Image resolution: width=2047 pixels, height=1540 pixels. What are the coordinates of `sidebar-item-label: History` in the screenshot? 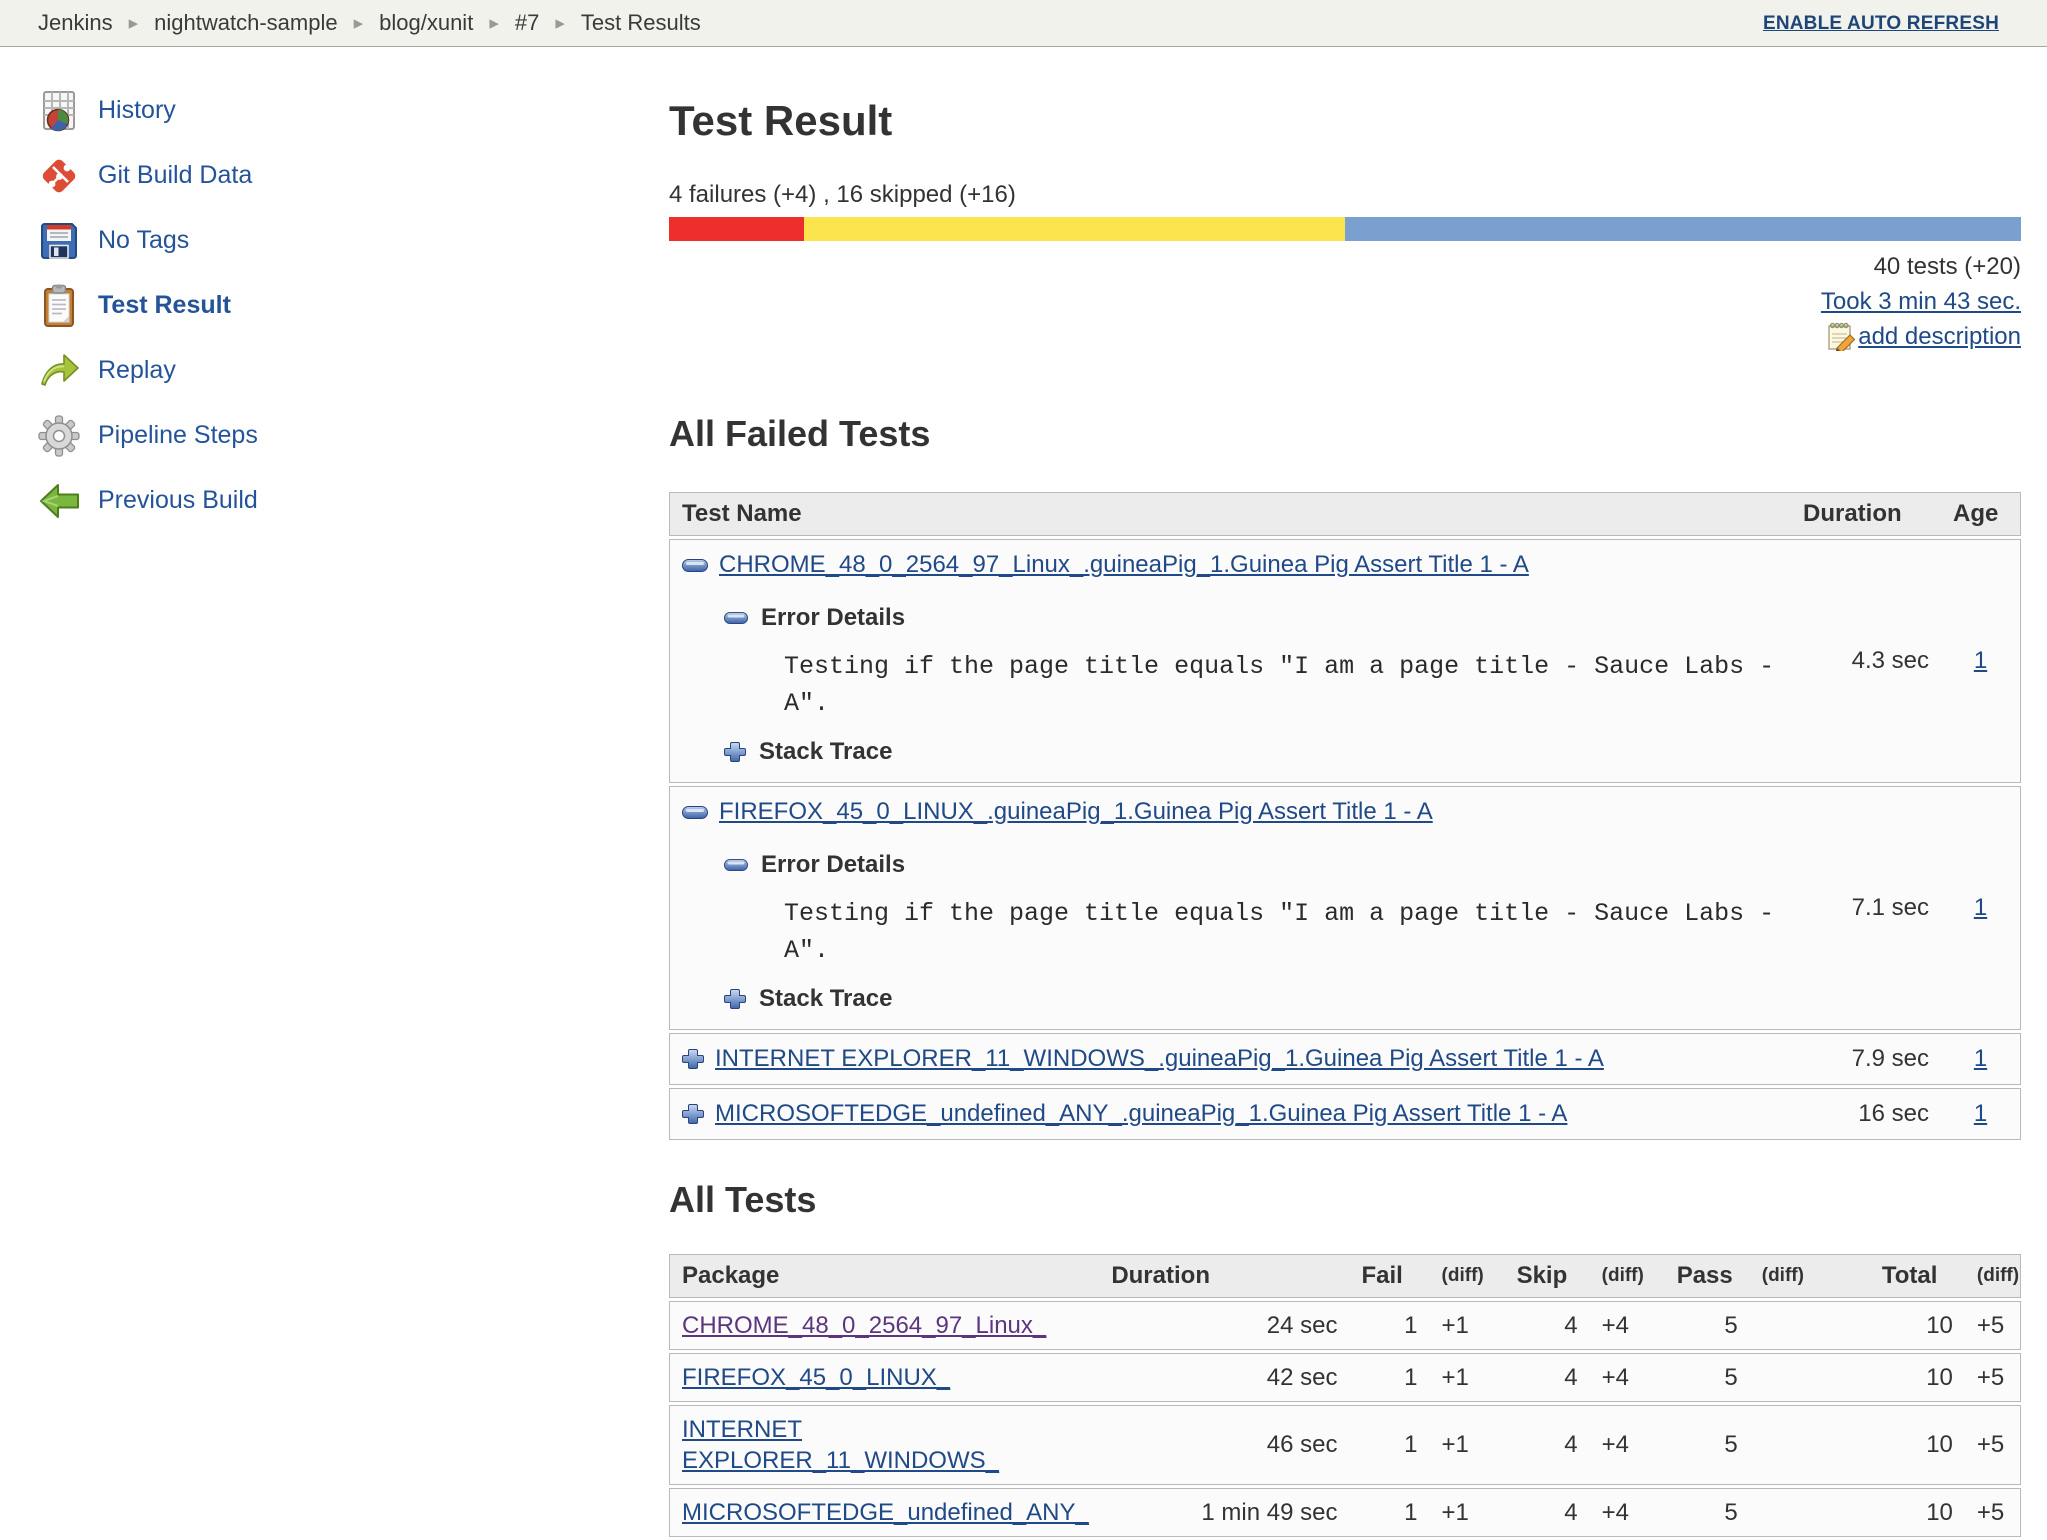 It's located at (137, 110).